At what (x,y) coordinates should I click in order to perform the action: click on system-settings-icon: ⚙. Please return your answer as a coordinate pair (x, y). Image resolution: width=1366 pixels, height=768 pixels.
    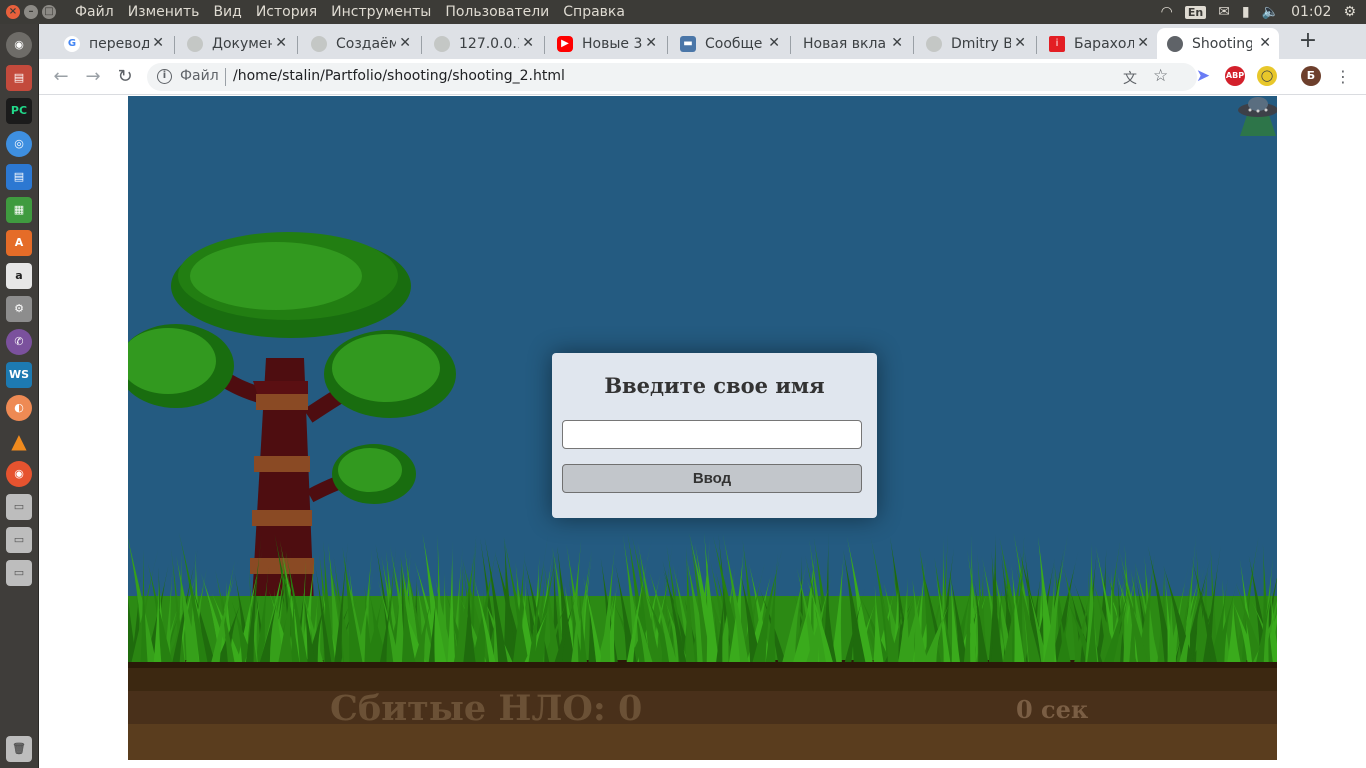
    Looking at the image, I should click on (19, 309).